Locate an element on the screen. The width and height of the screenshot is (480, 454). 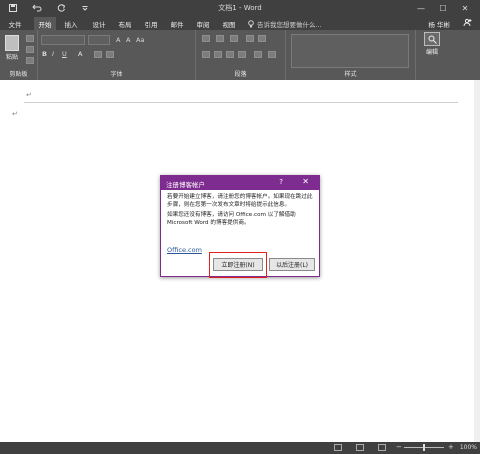
ribbon: 粘贴 剪贴板 A A Aa B I U A 字体 段落 样式 编辑 is located at coordinates (240, 55).